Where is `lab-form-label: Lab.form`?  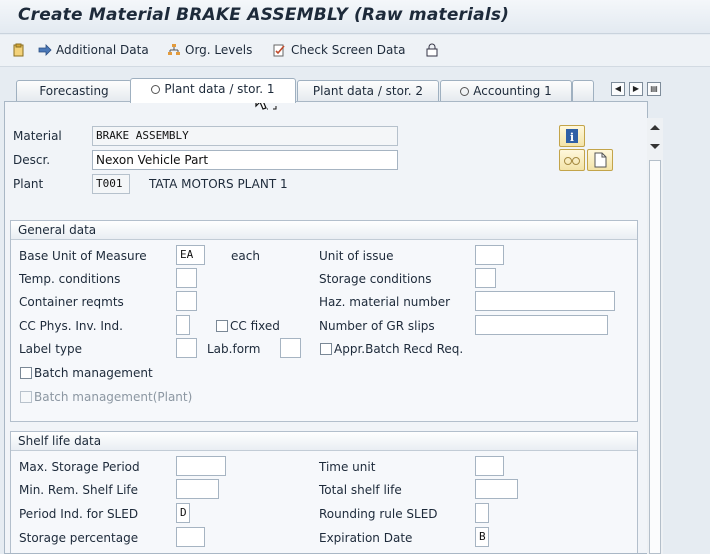 lab-form-label: Lab.form is located at coordinates (234, 349).